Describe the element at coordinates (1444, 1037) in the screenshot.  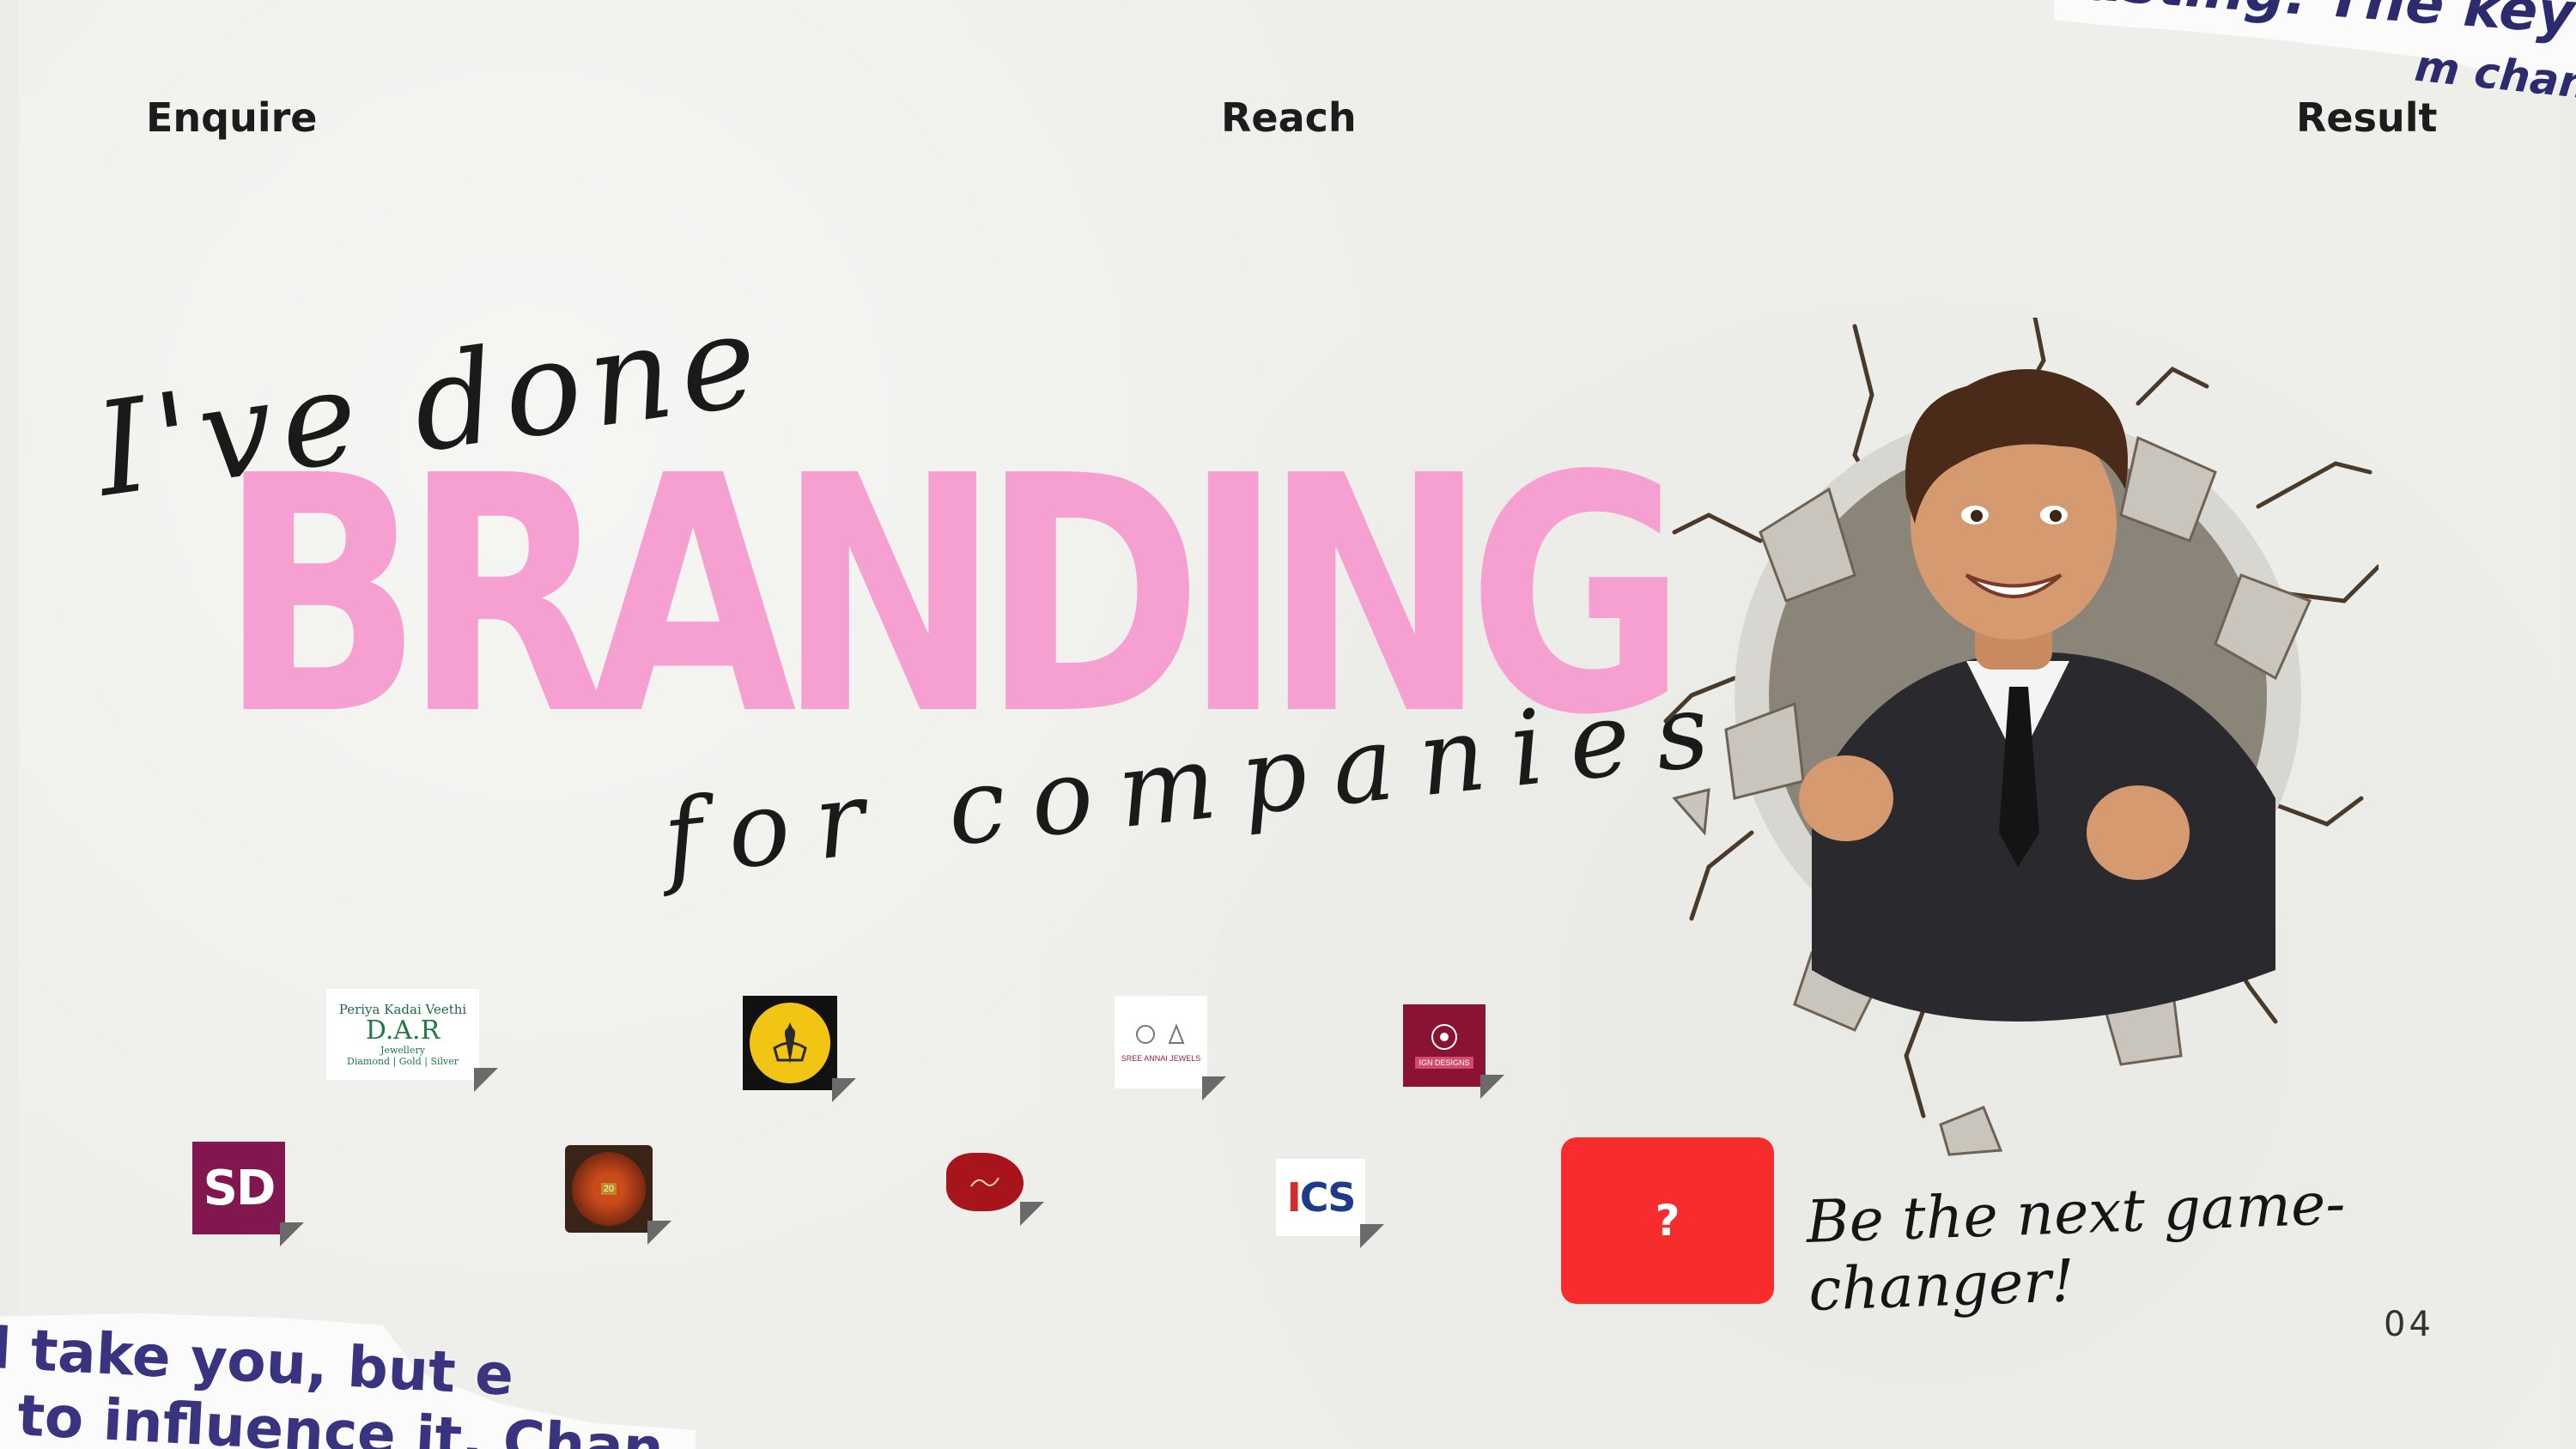
I see `ign-emblem-icon` at that location.